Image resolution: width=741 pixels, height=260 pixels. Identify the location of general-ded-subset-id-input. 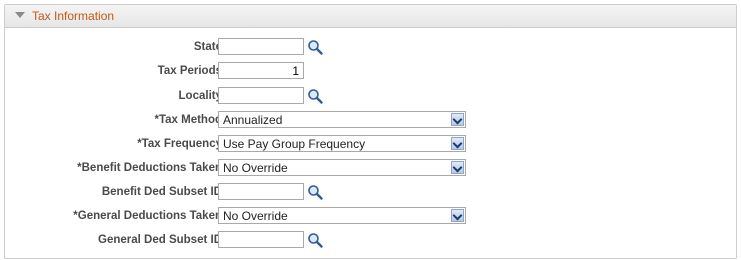
(261, 239).